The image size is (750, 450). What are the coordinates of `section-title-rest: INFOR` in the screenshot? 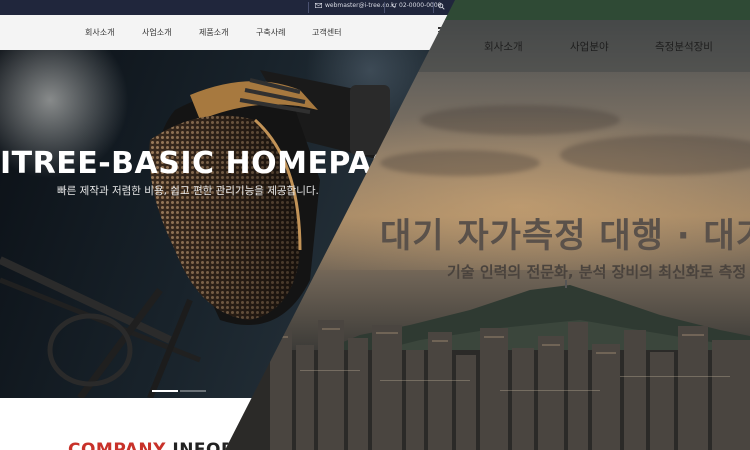 It's located at (203, 445).